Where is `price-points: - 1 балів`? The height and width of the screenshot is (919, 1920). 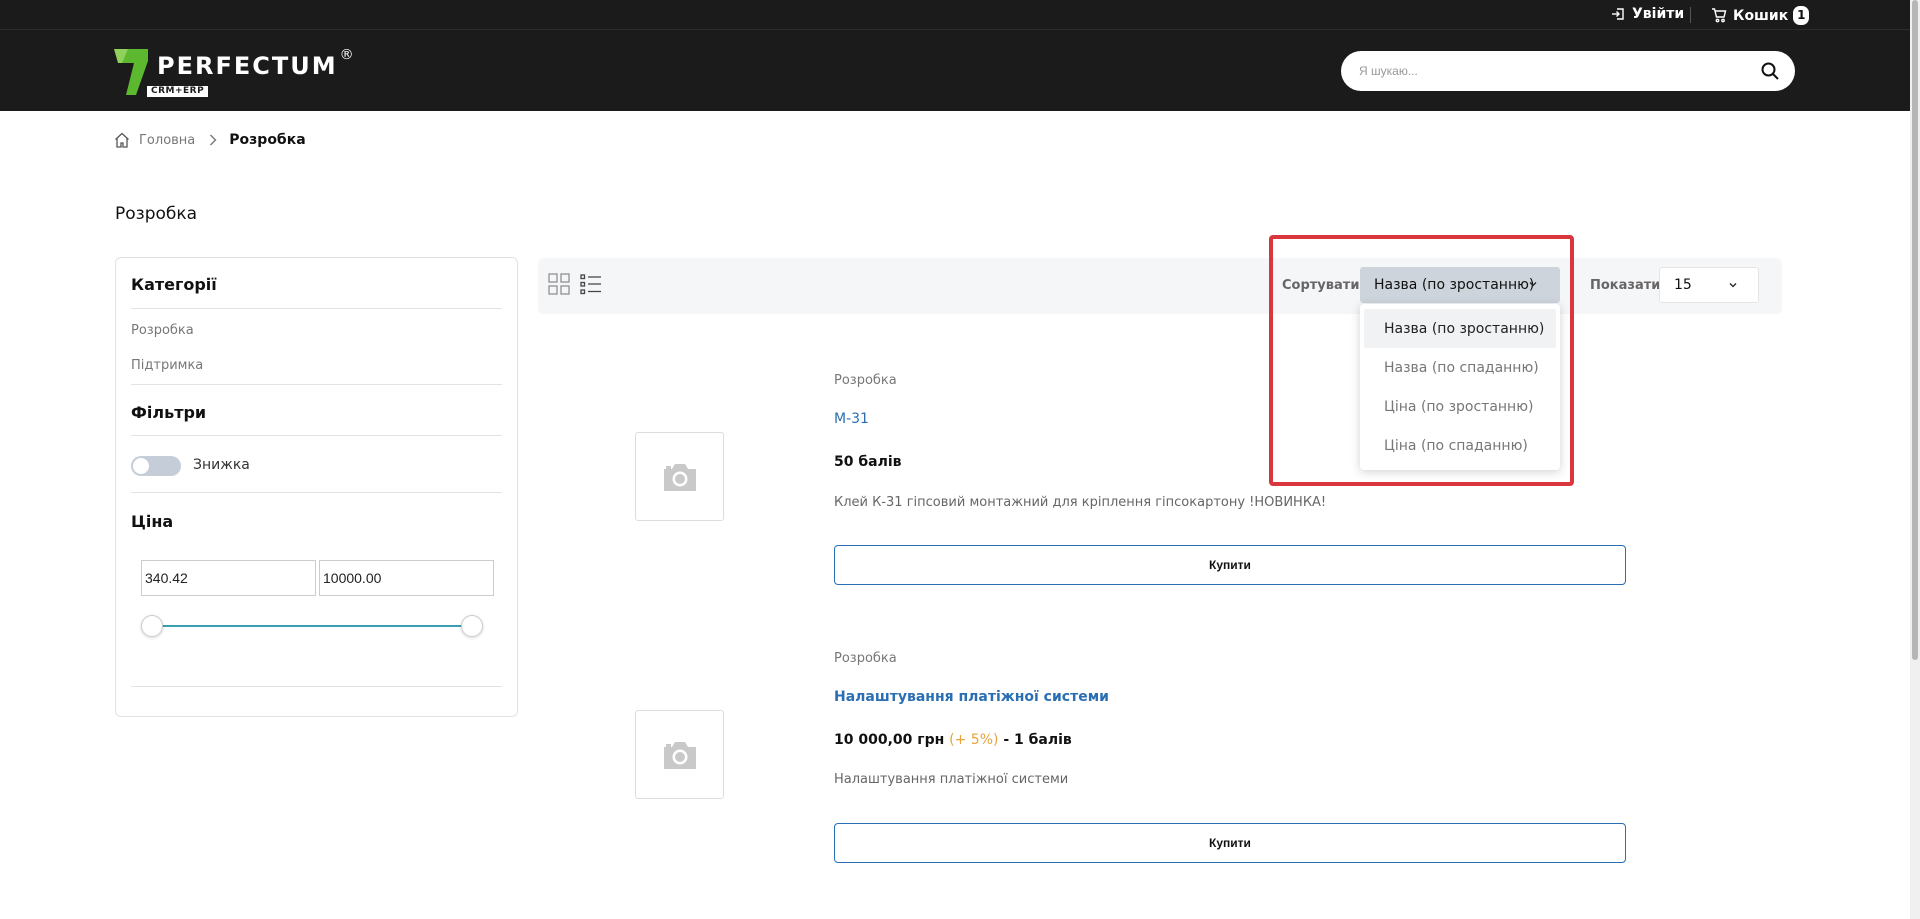
price-points: - 1 балів is located at coordinates (1037, 740).